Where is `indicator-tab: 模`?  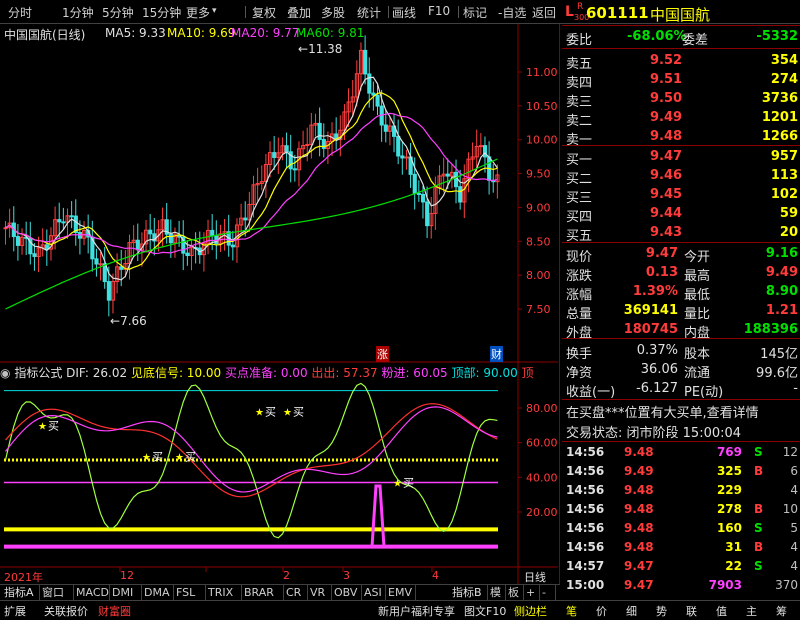
indicator-tab: 模 is located at coordinates (497, 593).